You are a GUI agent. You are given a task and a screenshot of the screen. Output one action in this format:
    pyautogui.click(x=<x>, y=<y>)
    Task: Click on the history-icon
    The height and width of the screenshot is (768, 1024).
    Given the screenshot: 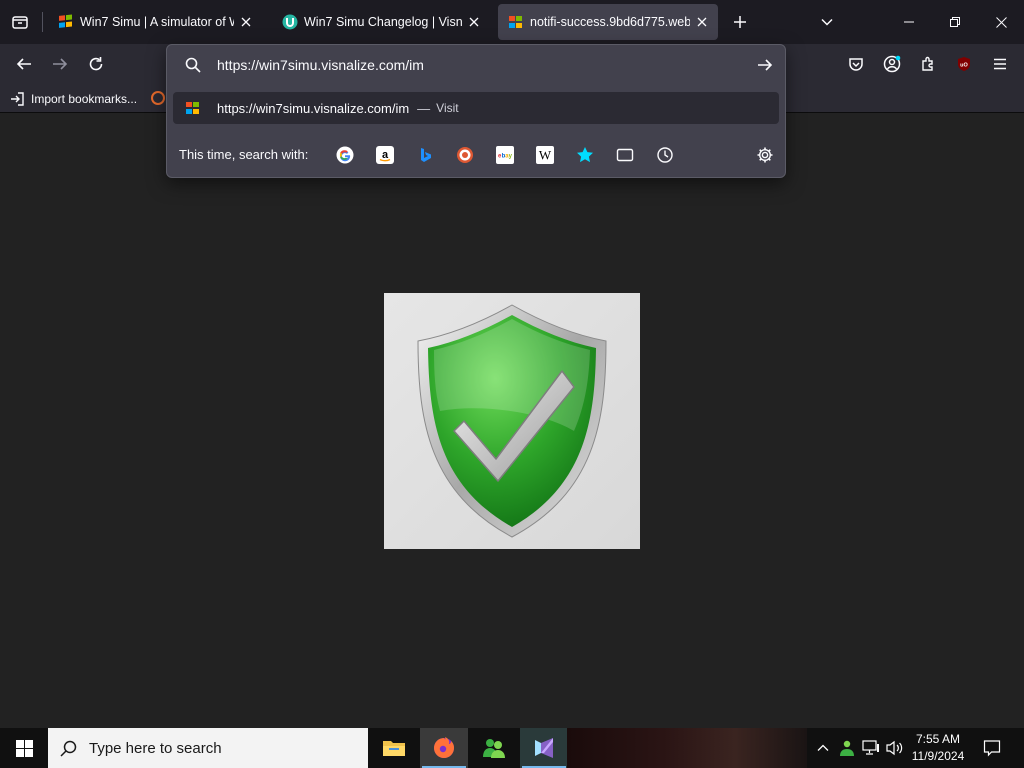 What is the action you would take?
    pyautogui.click(x=665, y=155)
    